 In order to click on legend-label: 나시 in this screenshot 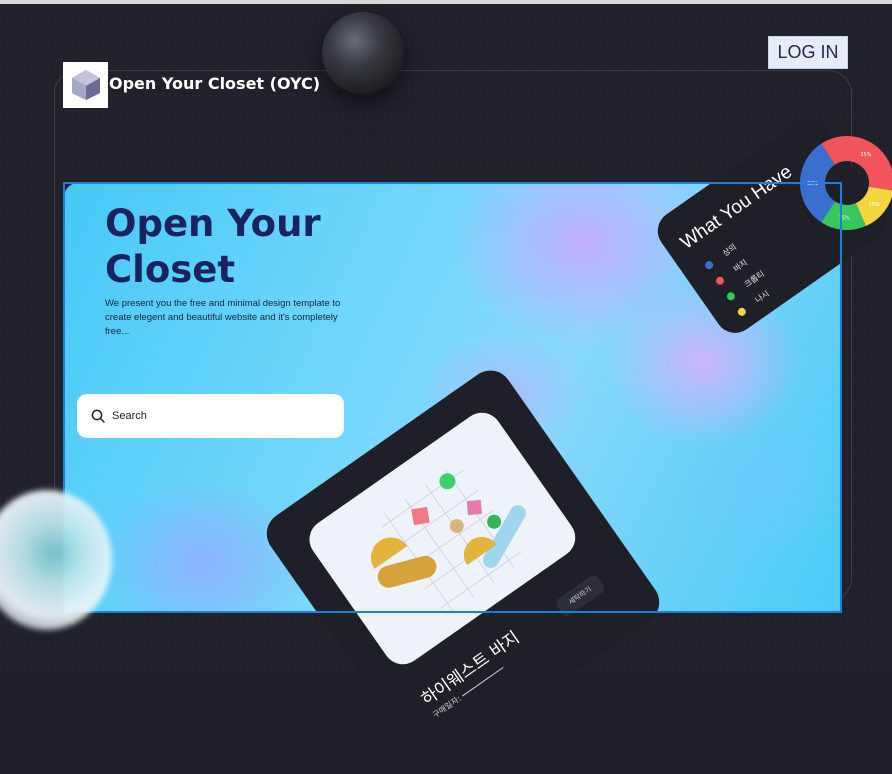, I will do `click(762, 296)`.